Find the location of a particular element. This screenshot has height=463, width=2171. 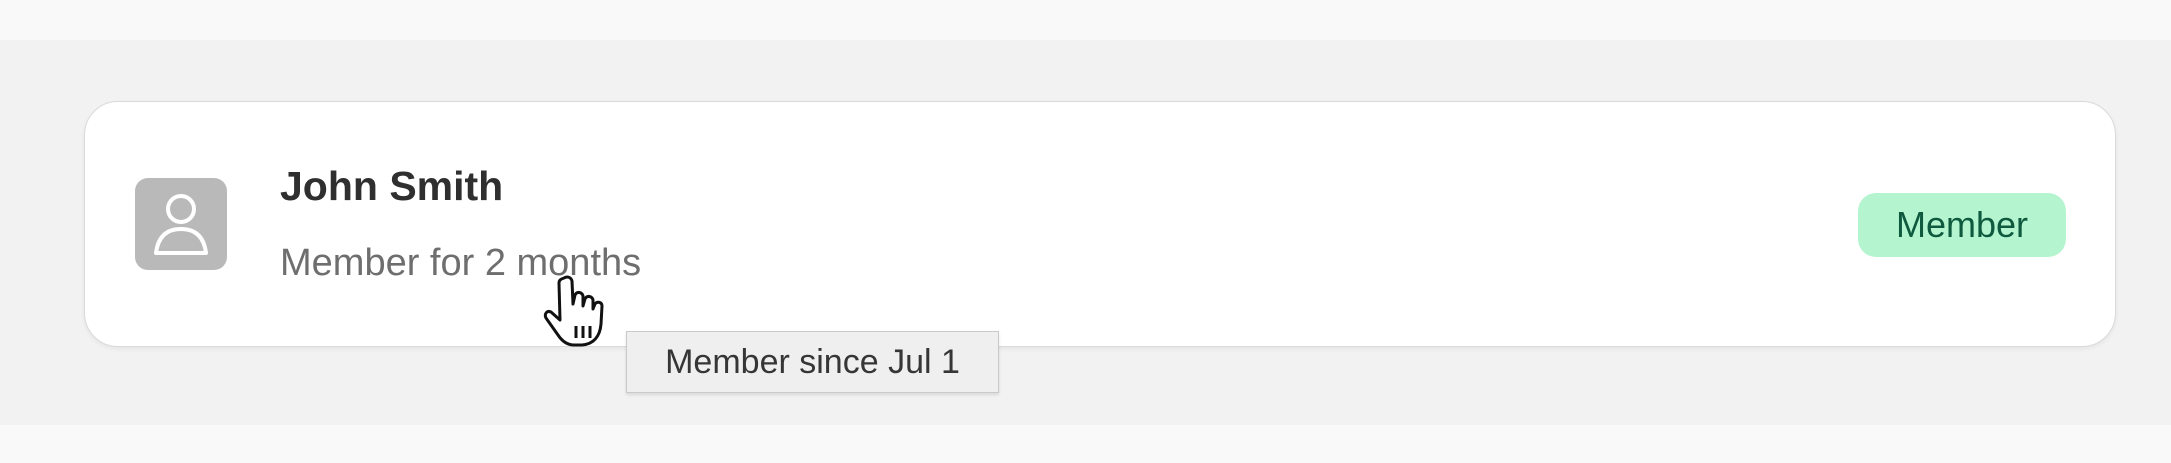

member-name: John Smith is located at coordinates (392, 186).